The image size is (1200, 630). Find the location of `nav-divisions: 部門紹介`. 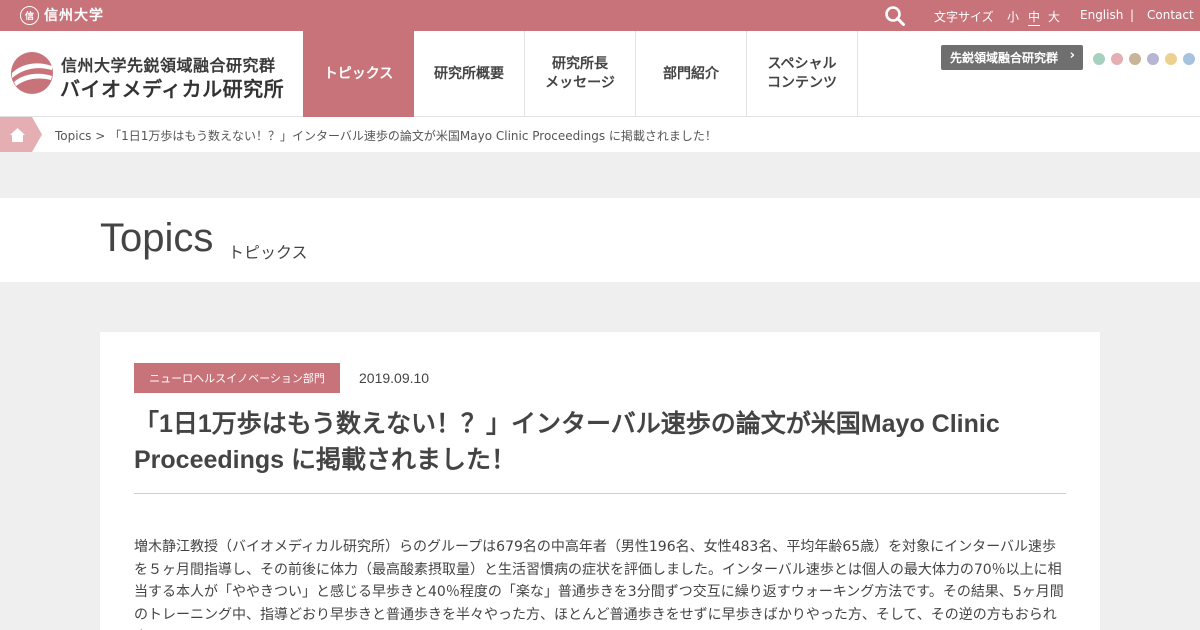

nav-divisions: 部門紹介 is located at coordinates (691, 74).